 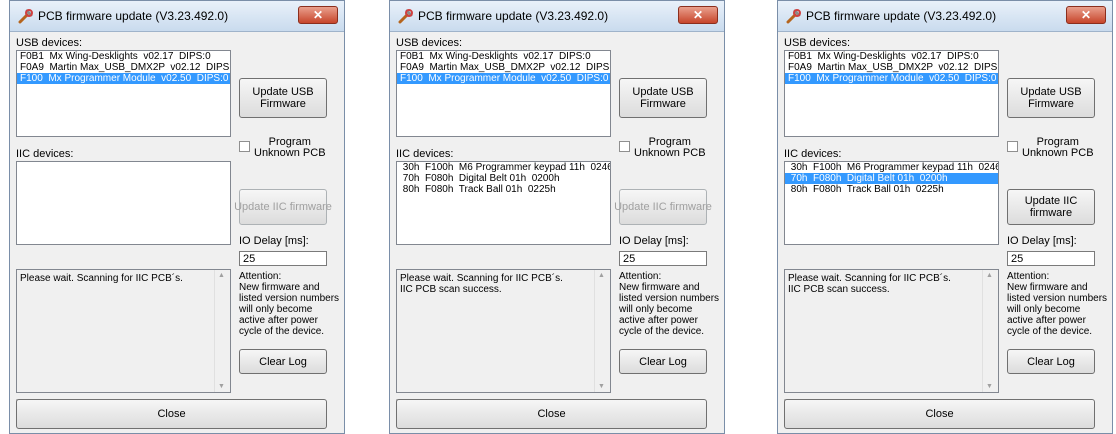 I want to click on iic-devices-list, so click(x=123, y=203).